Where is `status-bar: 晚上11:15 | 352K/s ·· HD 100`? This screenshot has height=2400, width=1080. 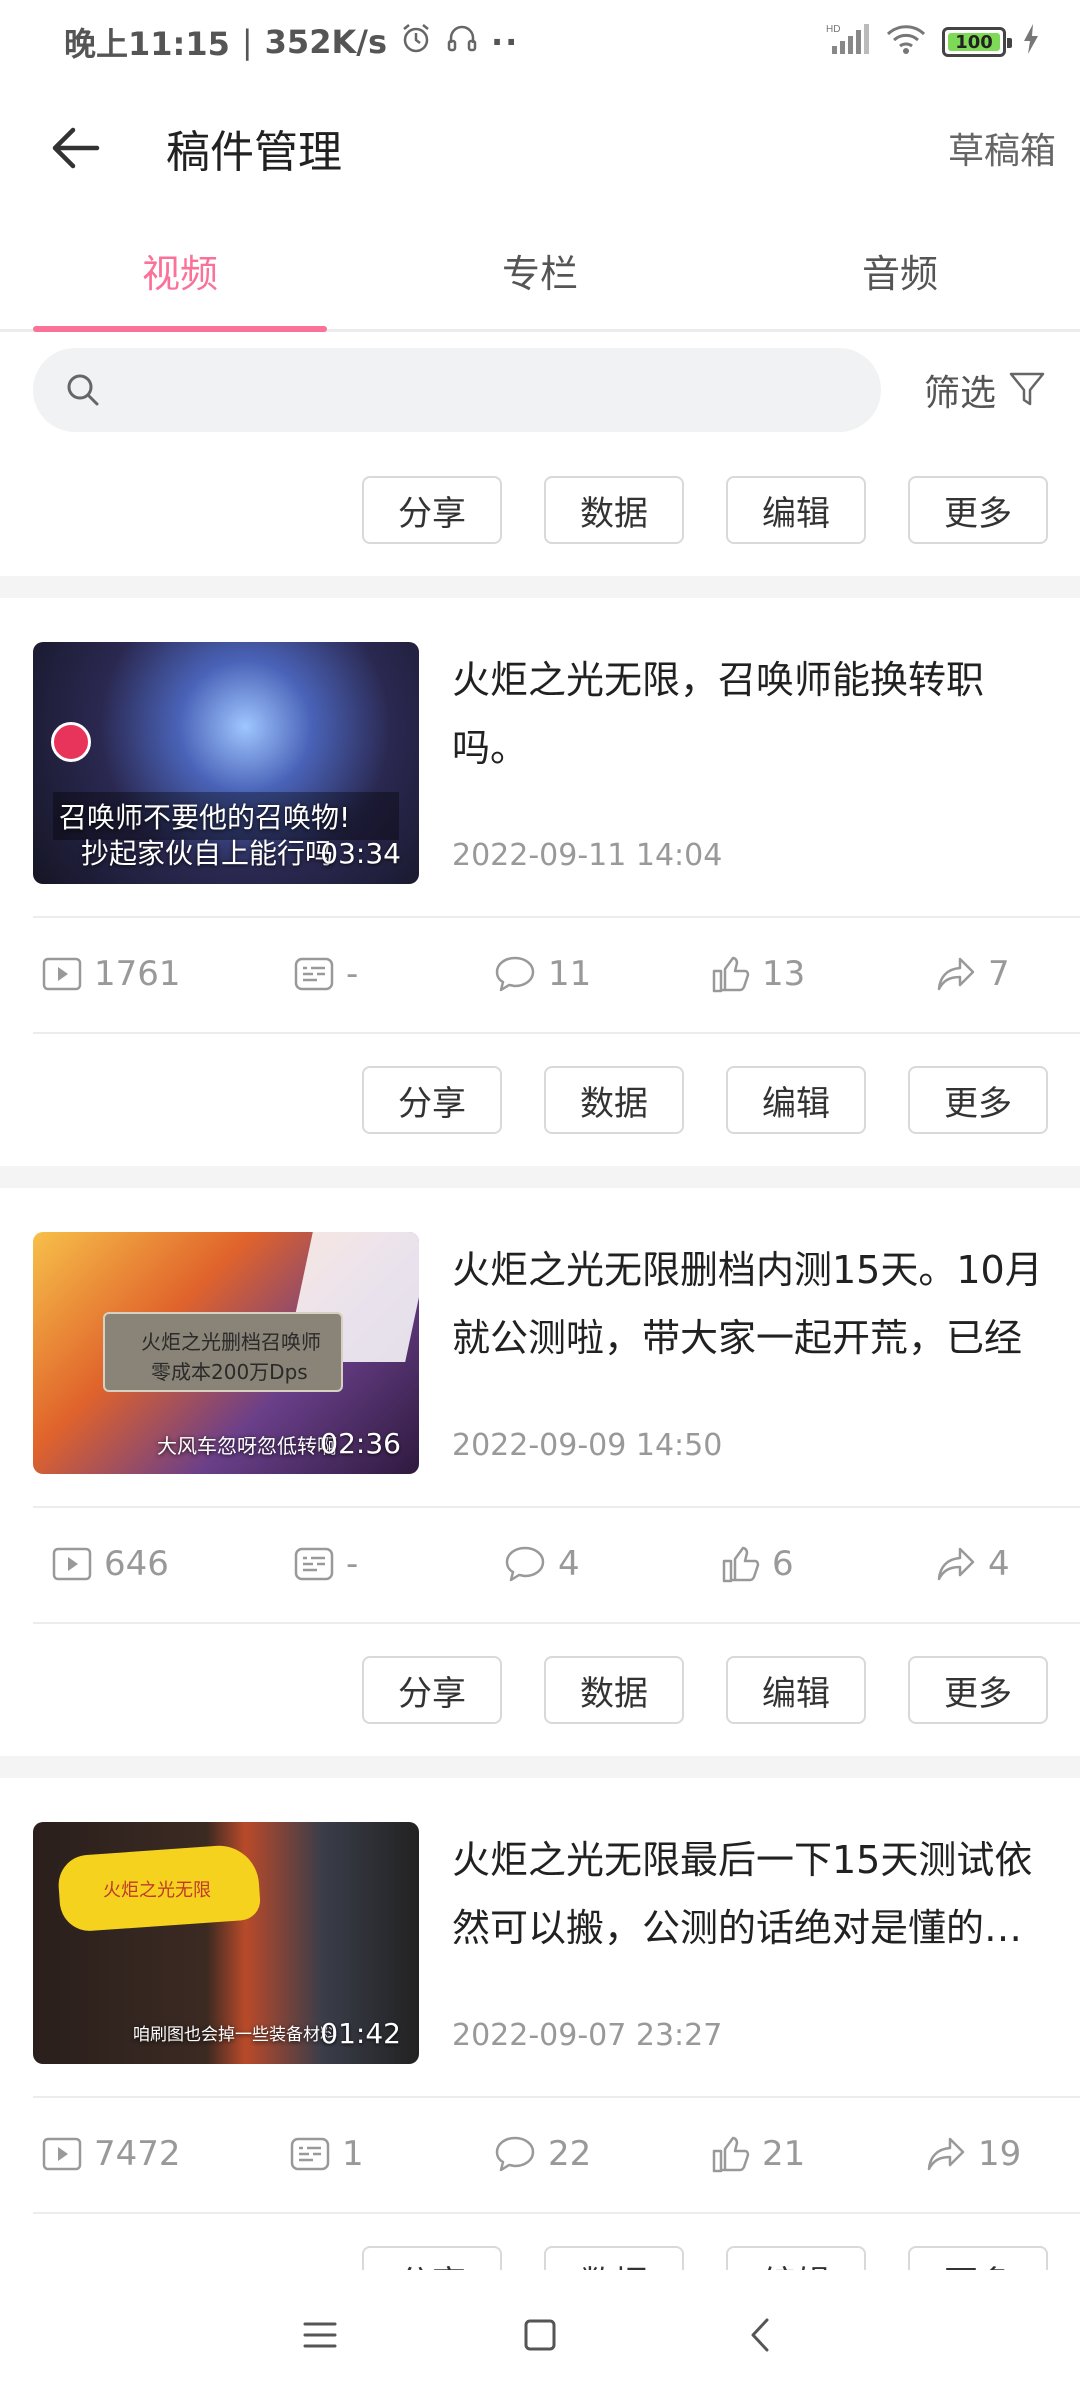
status-bar: 晚上11:15 | 352K/s ·· HD 100 is located at coordinates (540, 42).